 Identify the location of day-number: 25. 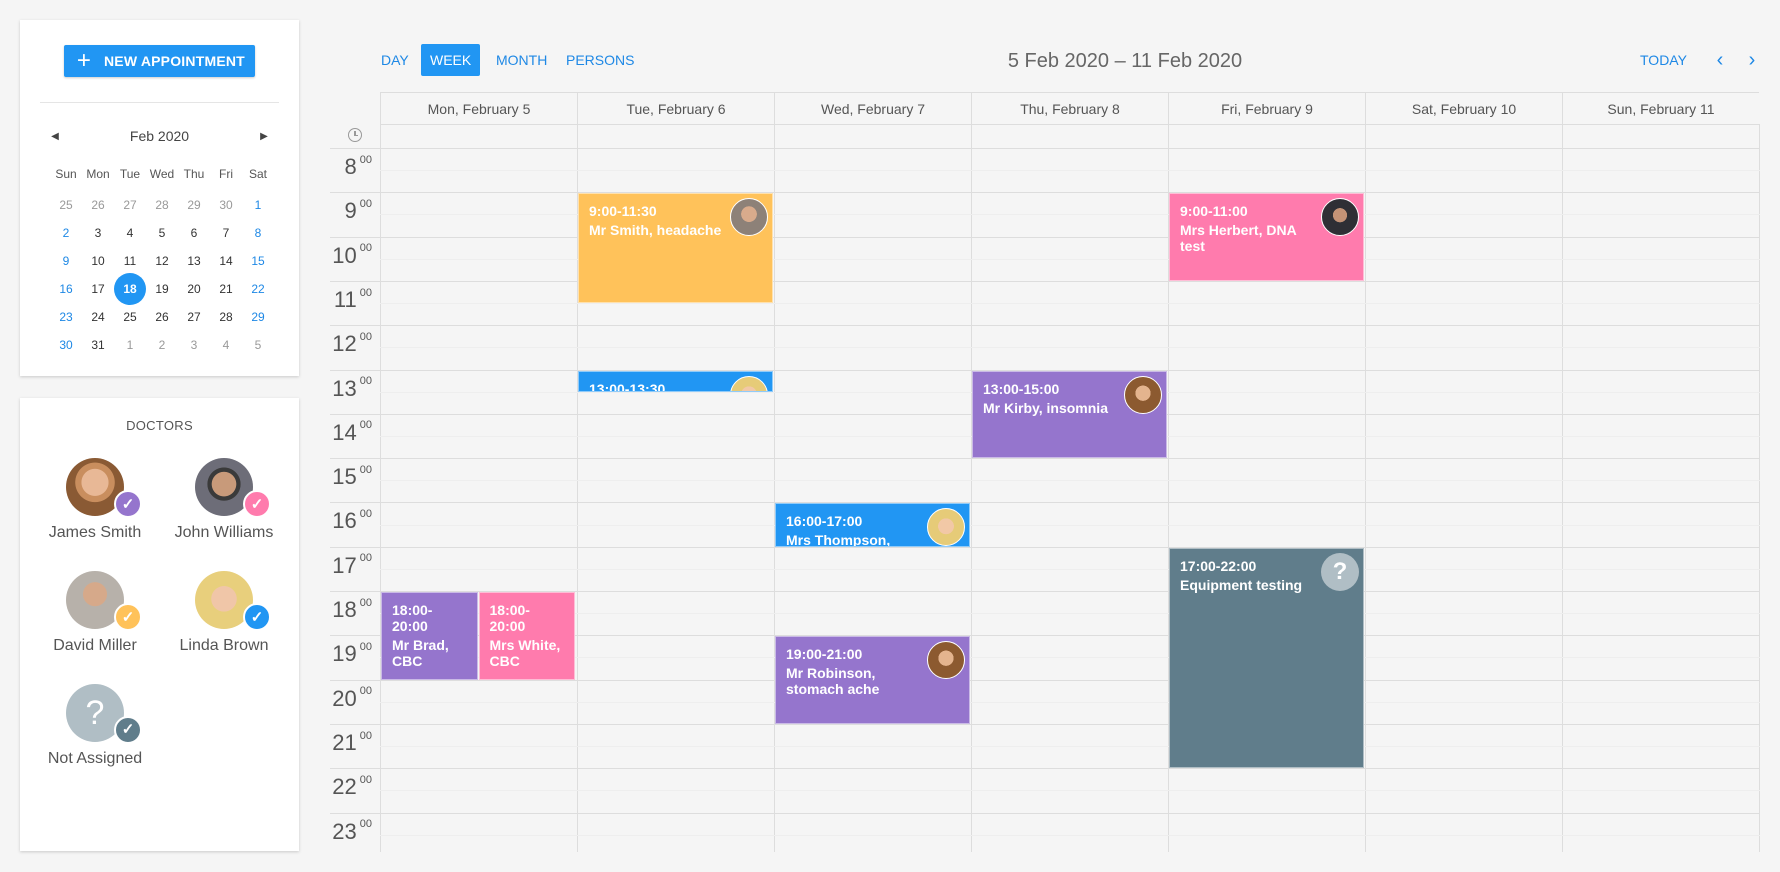
(66, 205).